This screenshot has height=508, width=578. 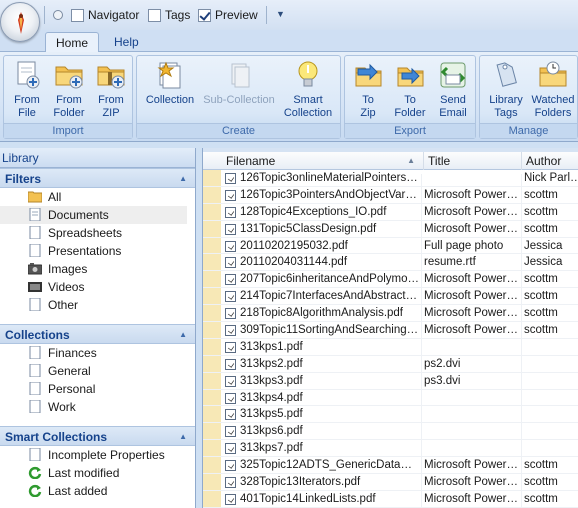 What do you see at coordinates (85, 251) in the screenshot?
I see `filter-presentations-label: Presentations` at bounding box center [85, 251].